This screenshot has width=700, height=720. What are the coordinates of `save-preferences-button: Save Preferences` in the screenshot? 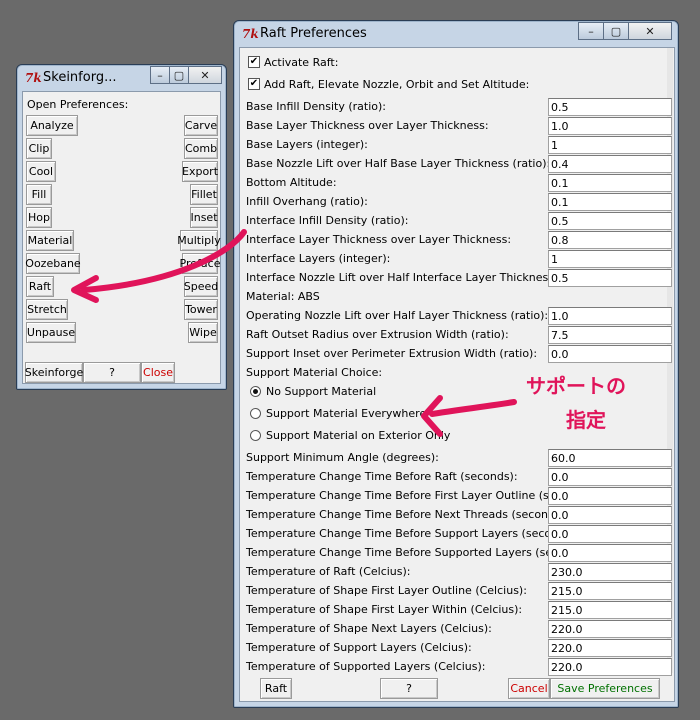 It's located at (605, 688).